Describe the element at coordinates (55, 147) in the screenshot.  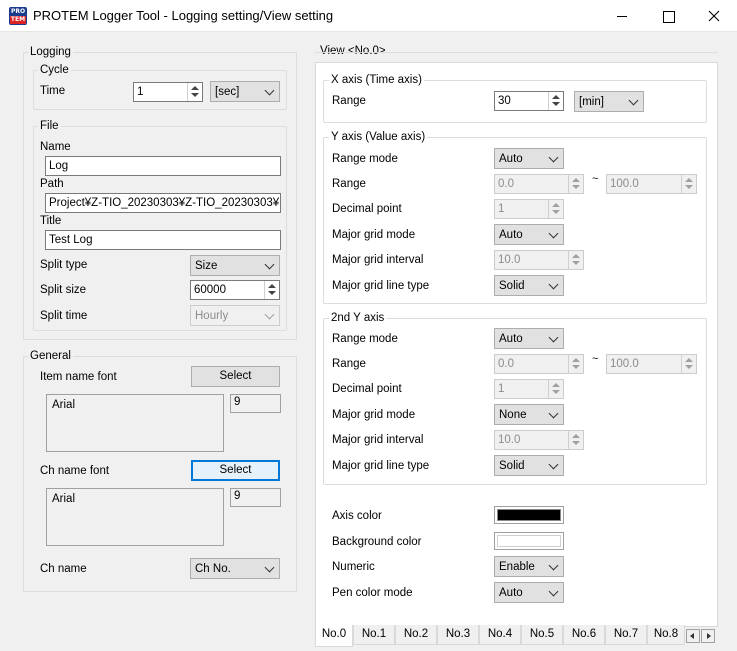
I see `file-name-label: Name` at that location.